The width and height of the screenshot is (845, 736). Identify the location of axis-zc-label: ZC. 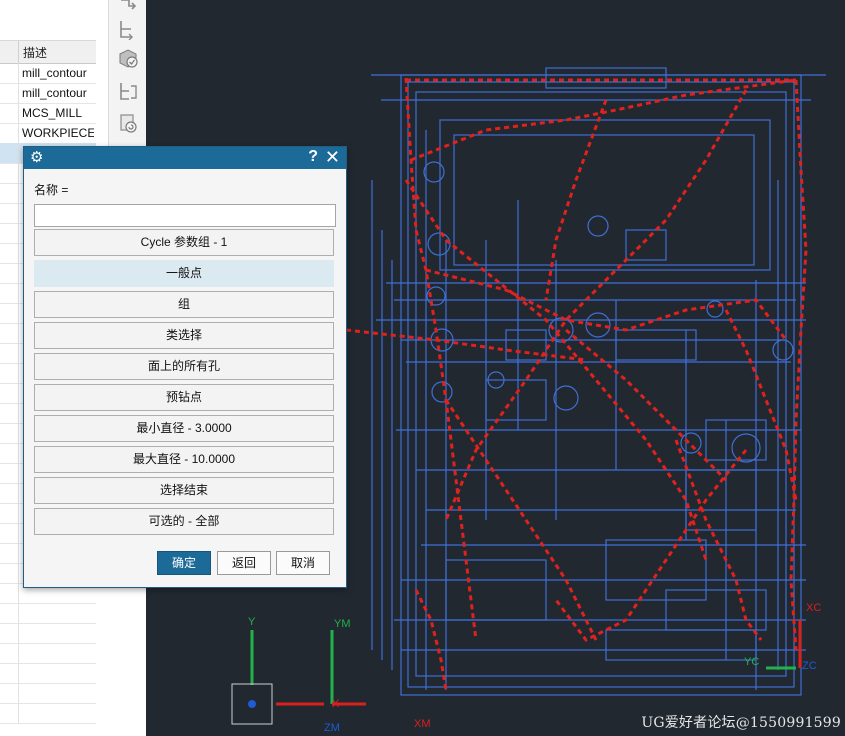
(809, 666).